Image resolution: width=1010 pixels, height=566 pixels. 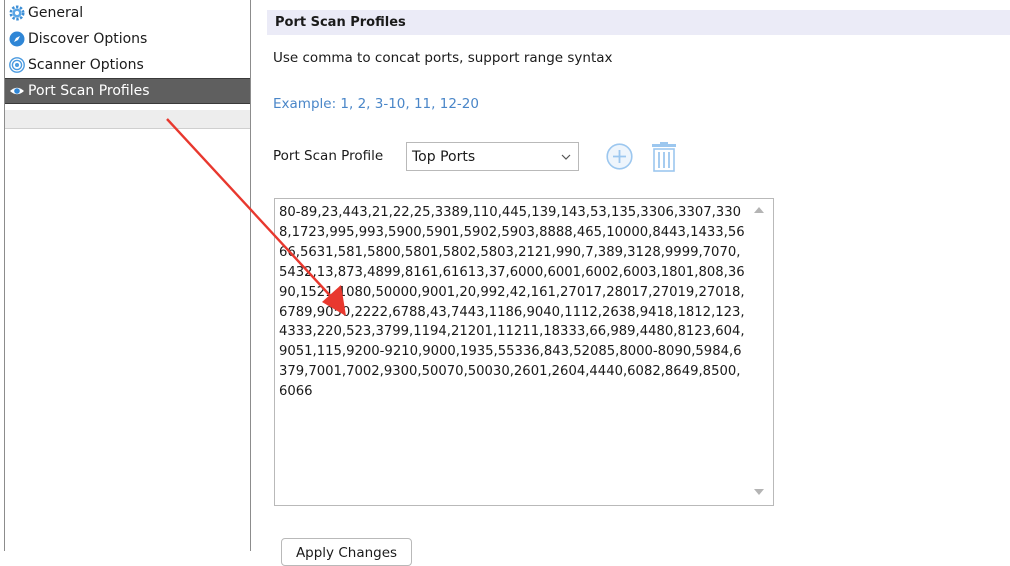 What do you see at coordinates (17, 65) in the screenshot?
I see `radar-icon` at bounding box center [17, 65].